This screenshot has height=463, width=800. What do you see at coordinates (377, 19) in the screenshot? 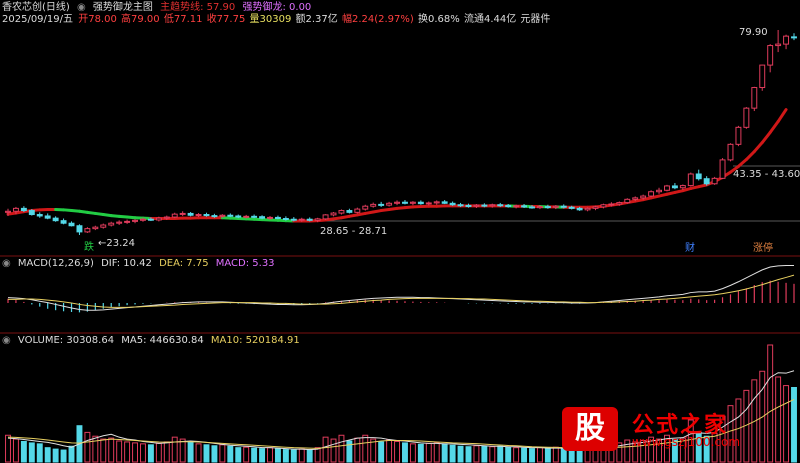
I see `change-label: 幅2.24(2.97%)` at bounding box center [377, 19].